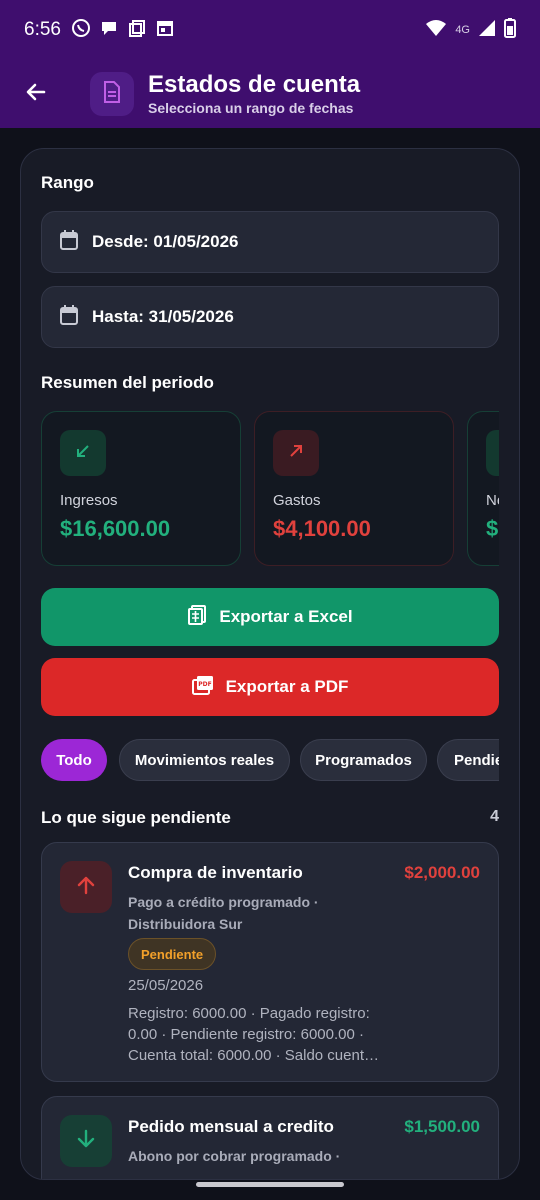 The image size is (540, 1200). What do you see at coordinates (115, 528) in the screenshot?
I see `summary-amount-income: $16,600.00` at bounding box center [115, 528].